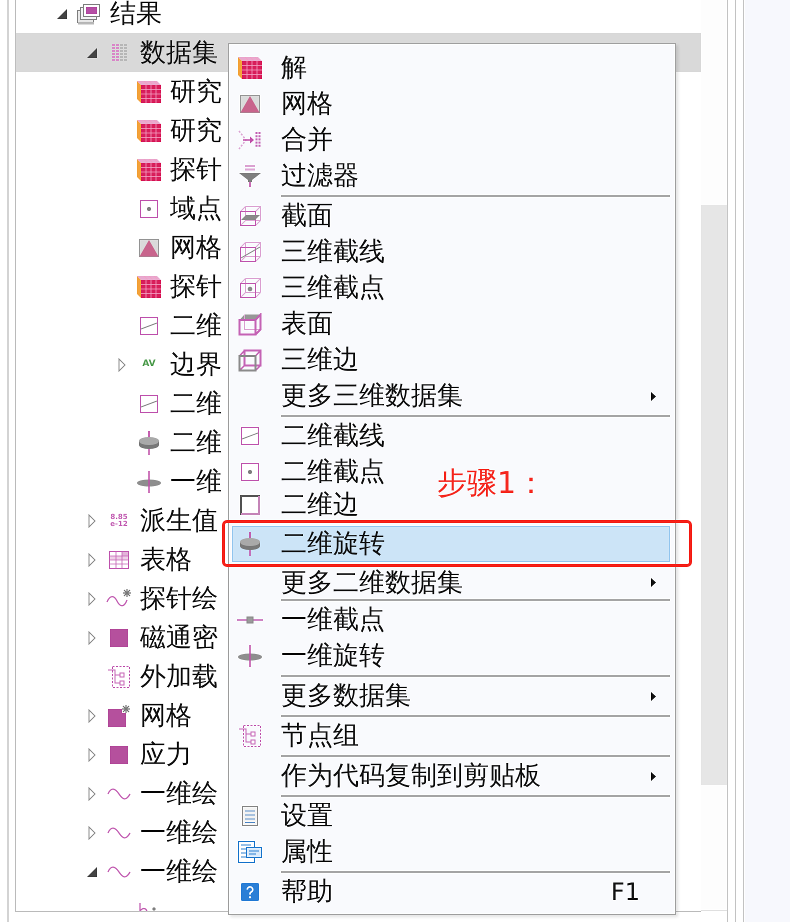 Image resolution: width=790 pixels, height=922 pixels. Describe the element at coordinates (491, 484) in the screenshot. I see `callout-text: 步骤1：` at that location.